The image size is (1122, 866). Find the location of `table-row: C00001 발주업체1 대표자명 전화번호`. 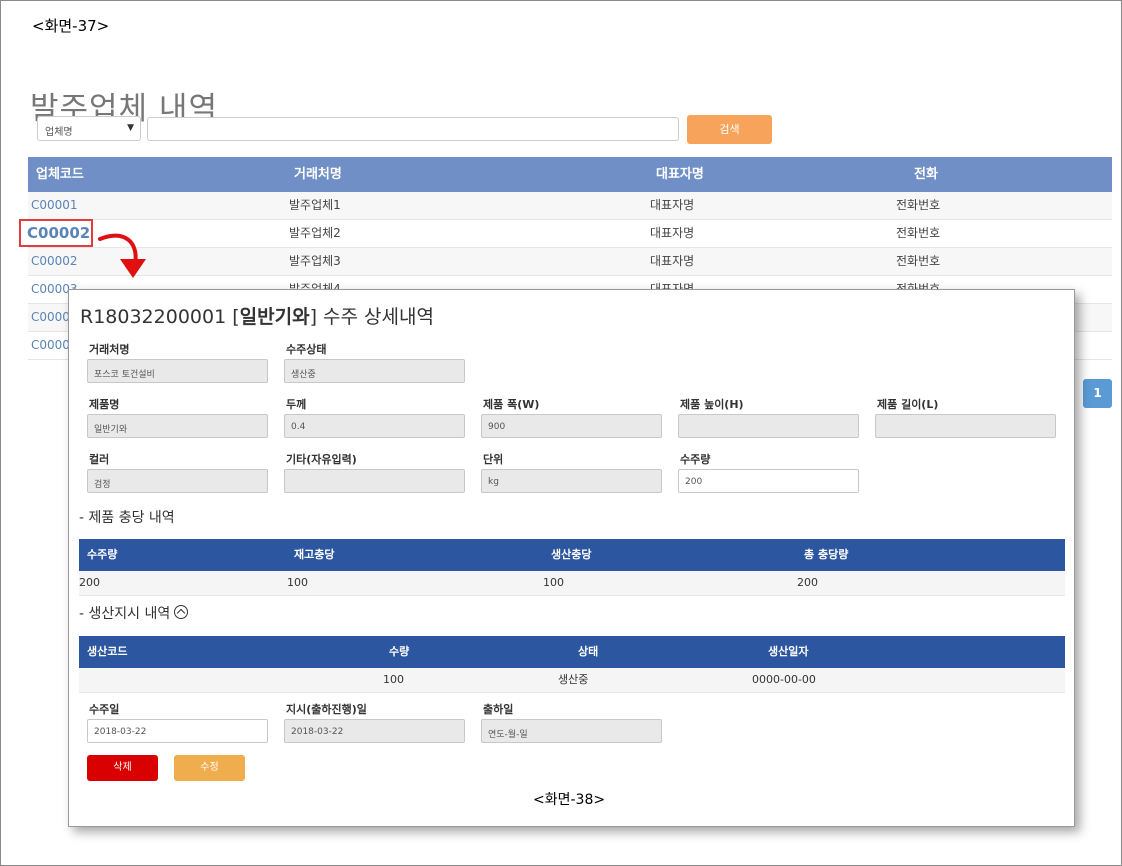

table-row: C00001 발주업체1 대표자명 전화번호 is located at coordinates (570, 206).